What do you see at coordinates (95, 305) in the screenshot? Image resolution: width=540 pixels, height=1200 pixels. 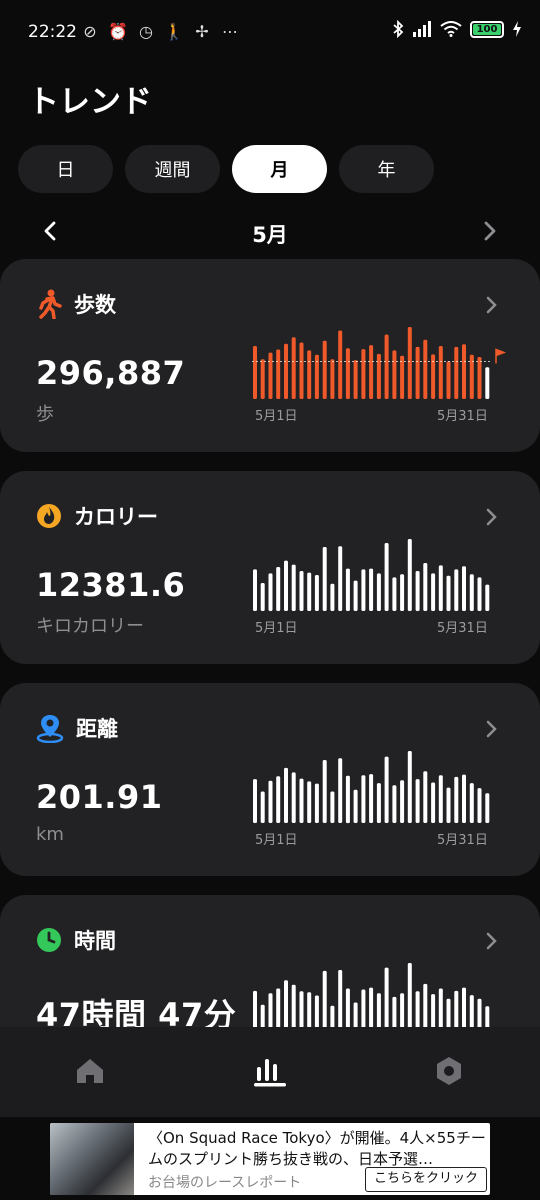 I see `steps-title: 歩数` at bounding box center [95, 305].